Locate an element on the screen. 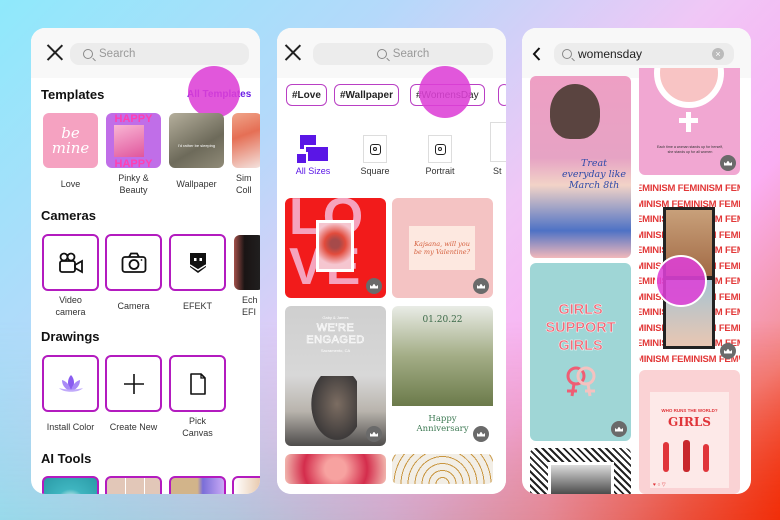  document-icon is located at coordinates (197, 383).